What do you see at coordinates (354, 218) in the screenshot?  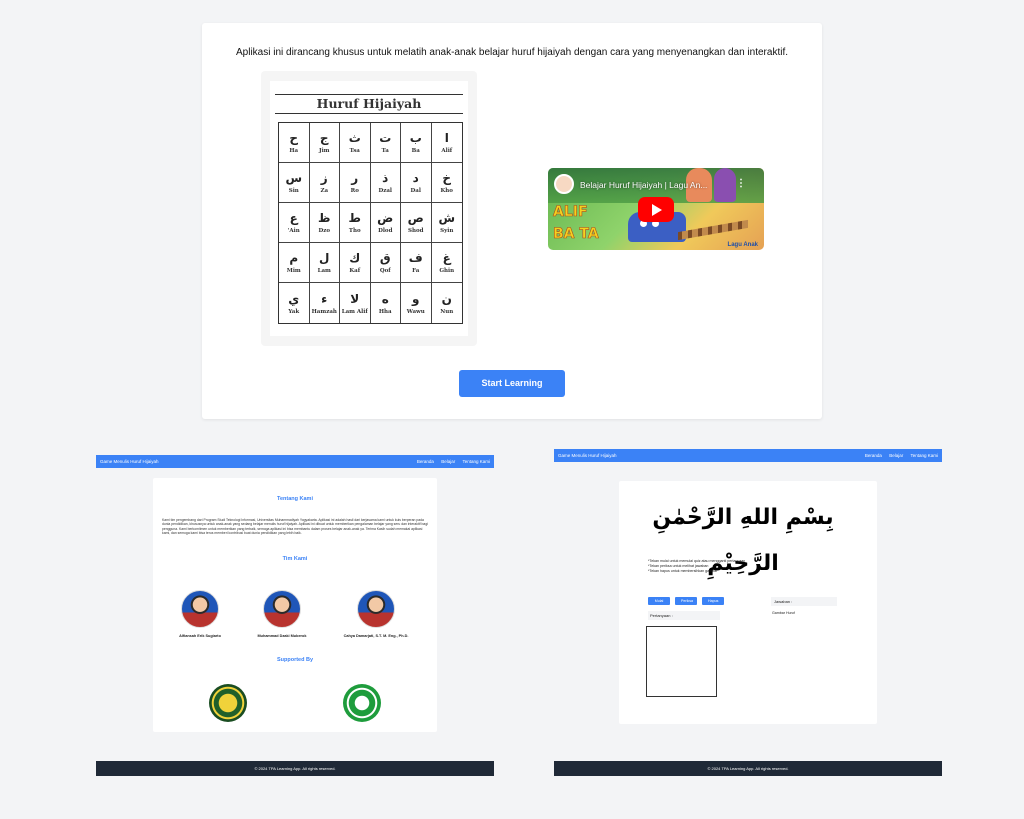 I see `arabic-letter: ط` at bounding box center [354, 218].